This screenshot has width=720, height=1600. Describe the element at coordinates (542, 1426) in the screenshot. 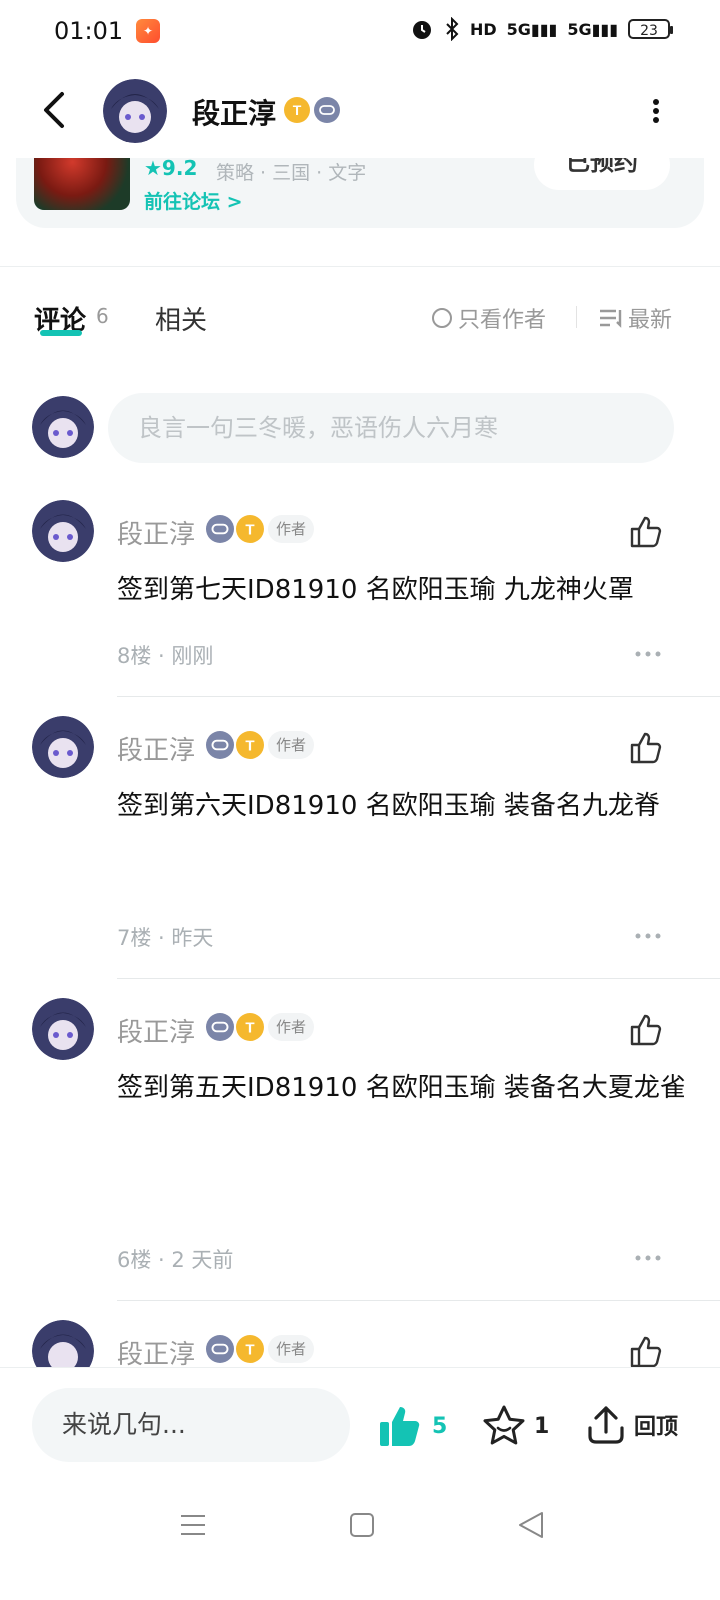

I see `favorite-count: 1` at that location.